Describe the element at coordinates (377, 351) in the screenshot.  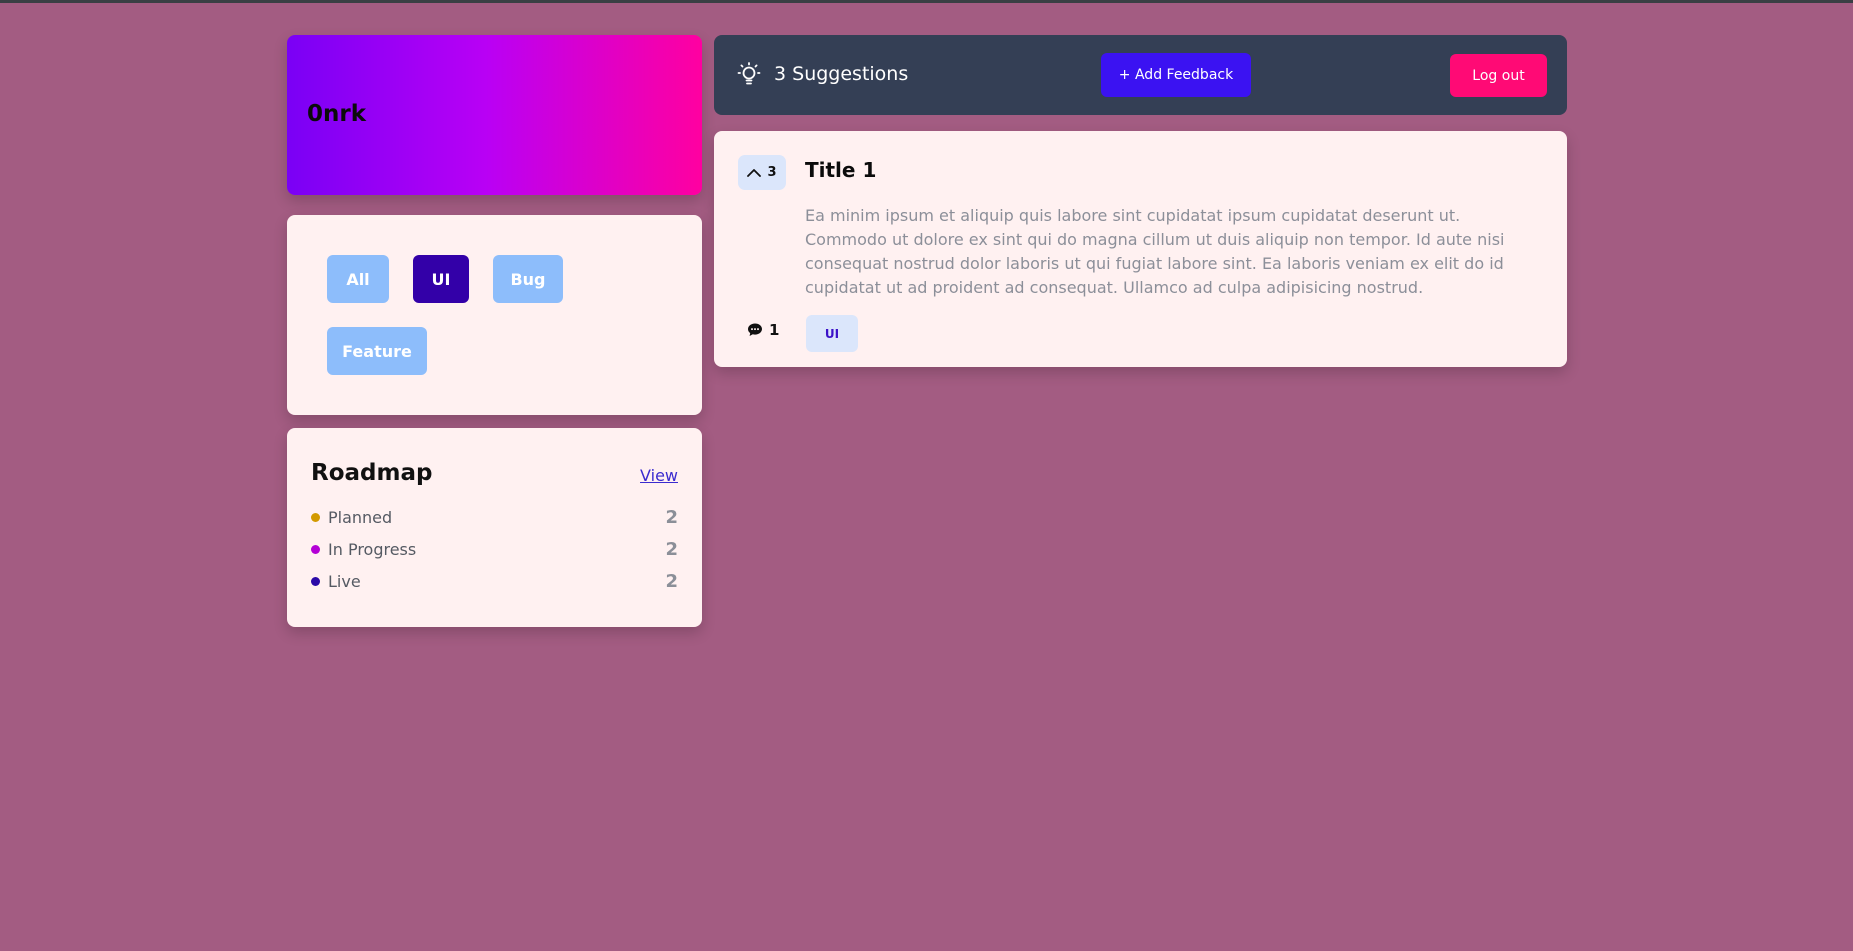
I see `filter-chip-feature: Feature` at that location.